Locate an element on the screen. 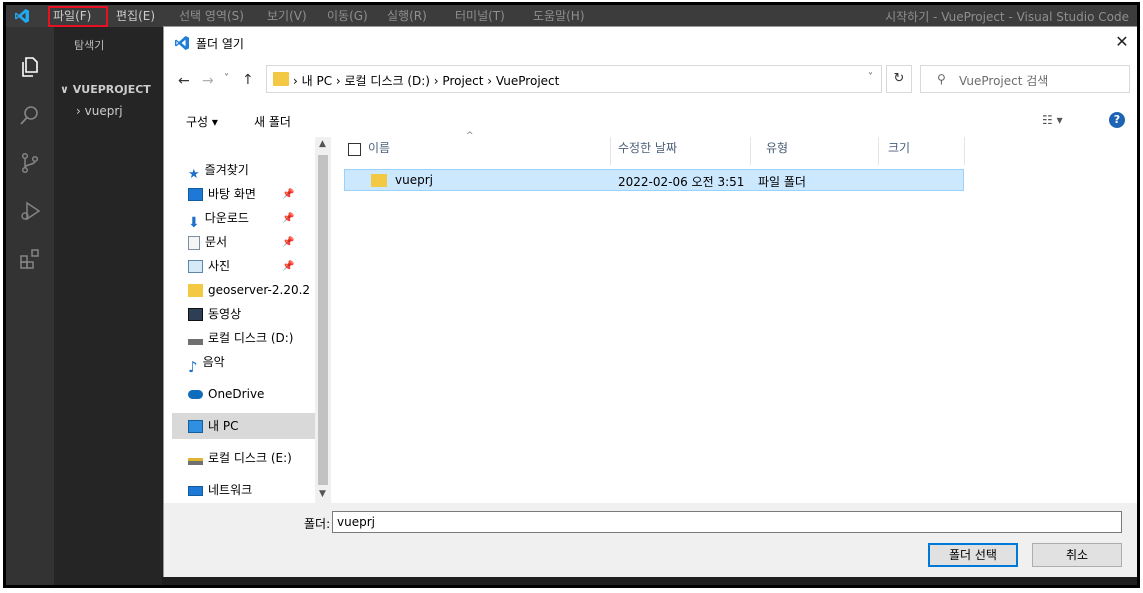 Image resolution: width=1143 pixels, height=593 pixels. table-row: vueprj 2022-02-06 오전 3:51 파일 폴더 is located at coordinates (654, 180).